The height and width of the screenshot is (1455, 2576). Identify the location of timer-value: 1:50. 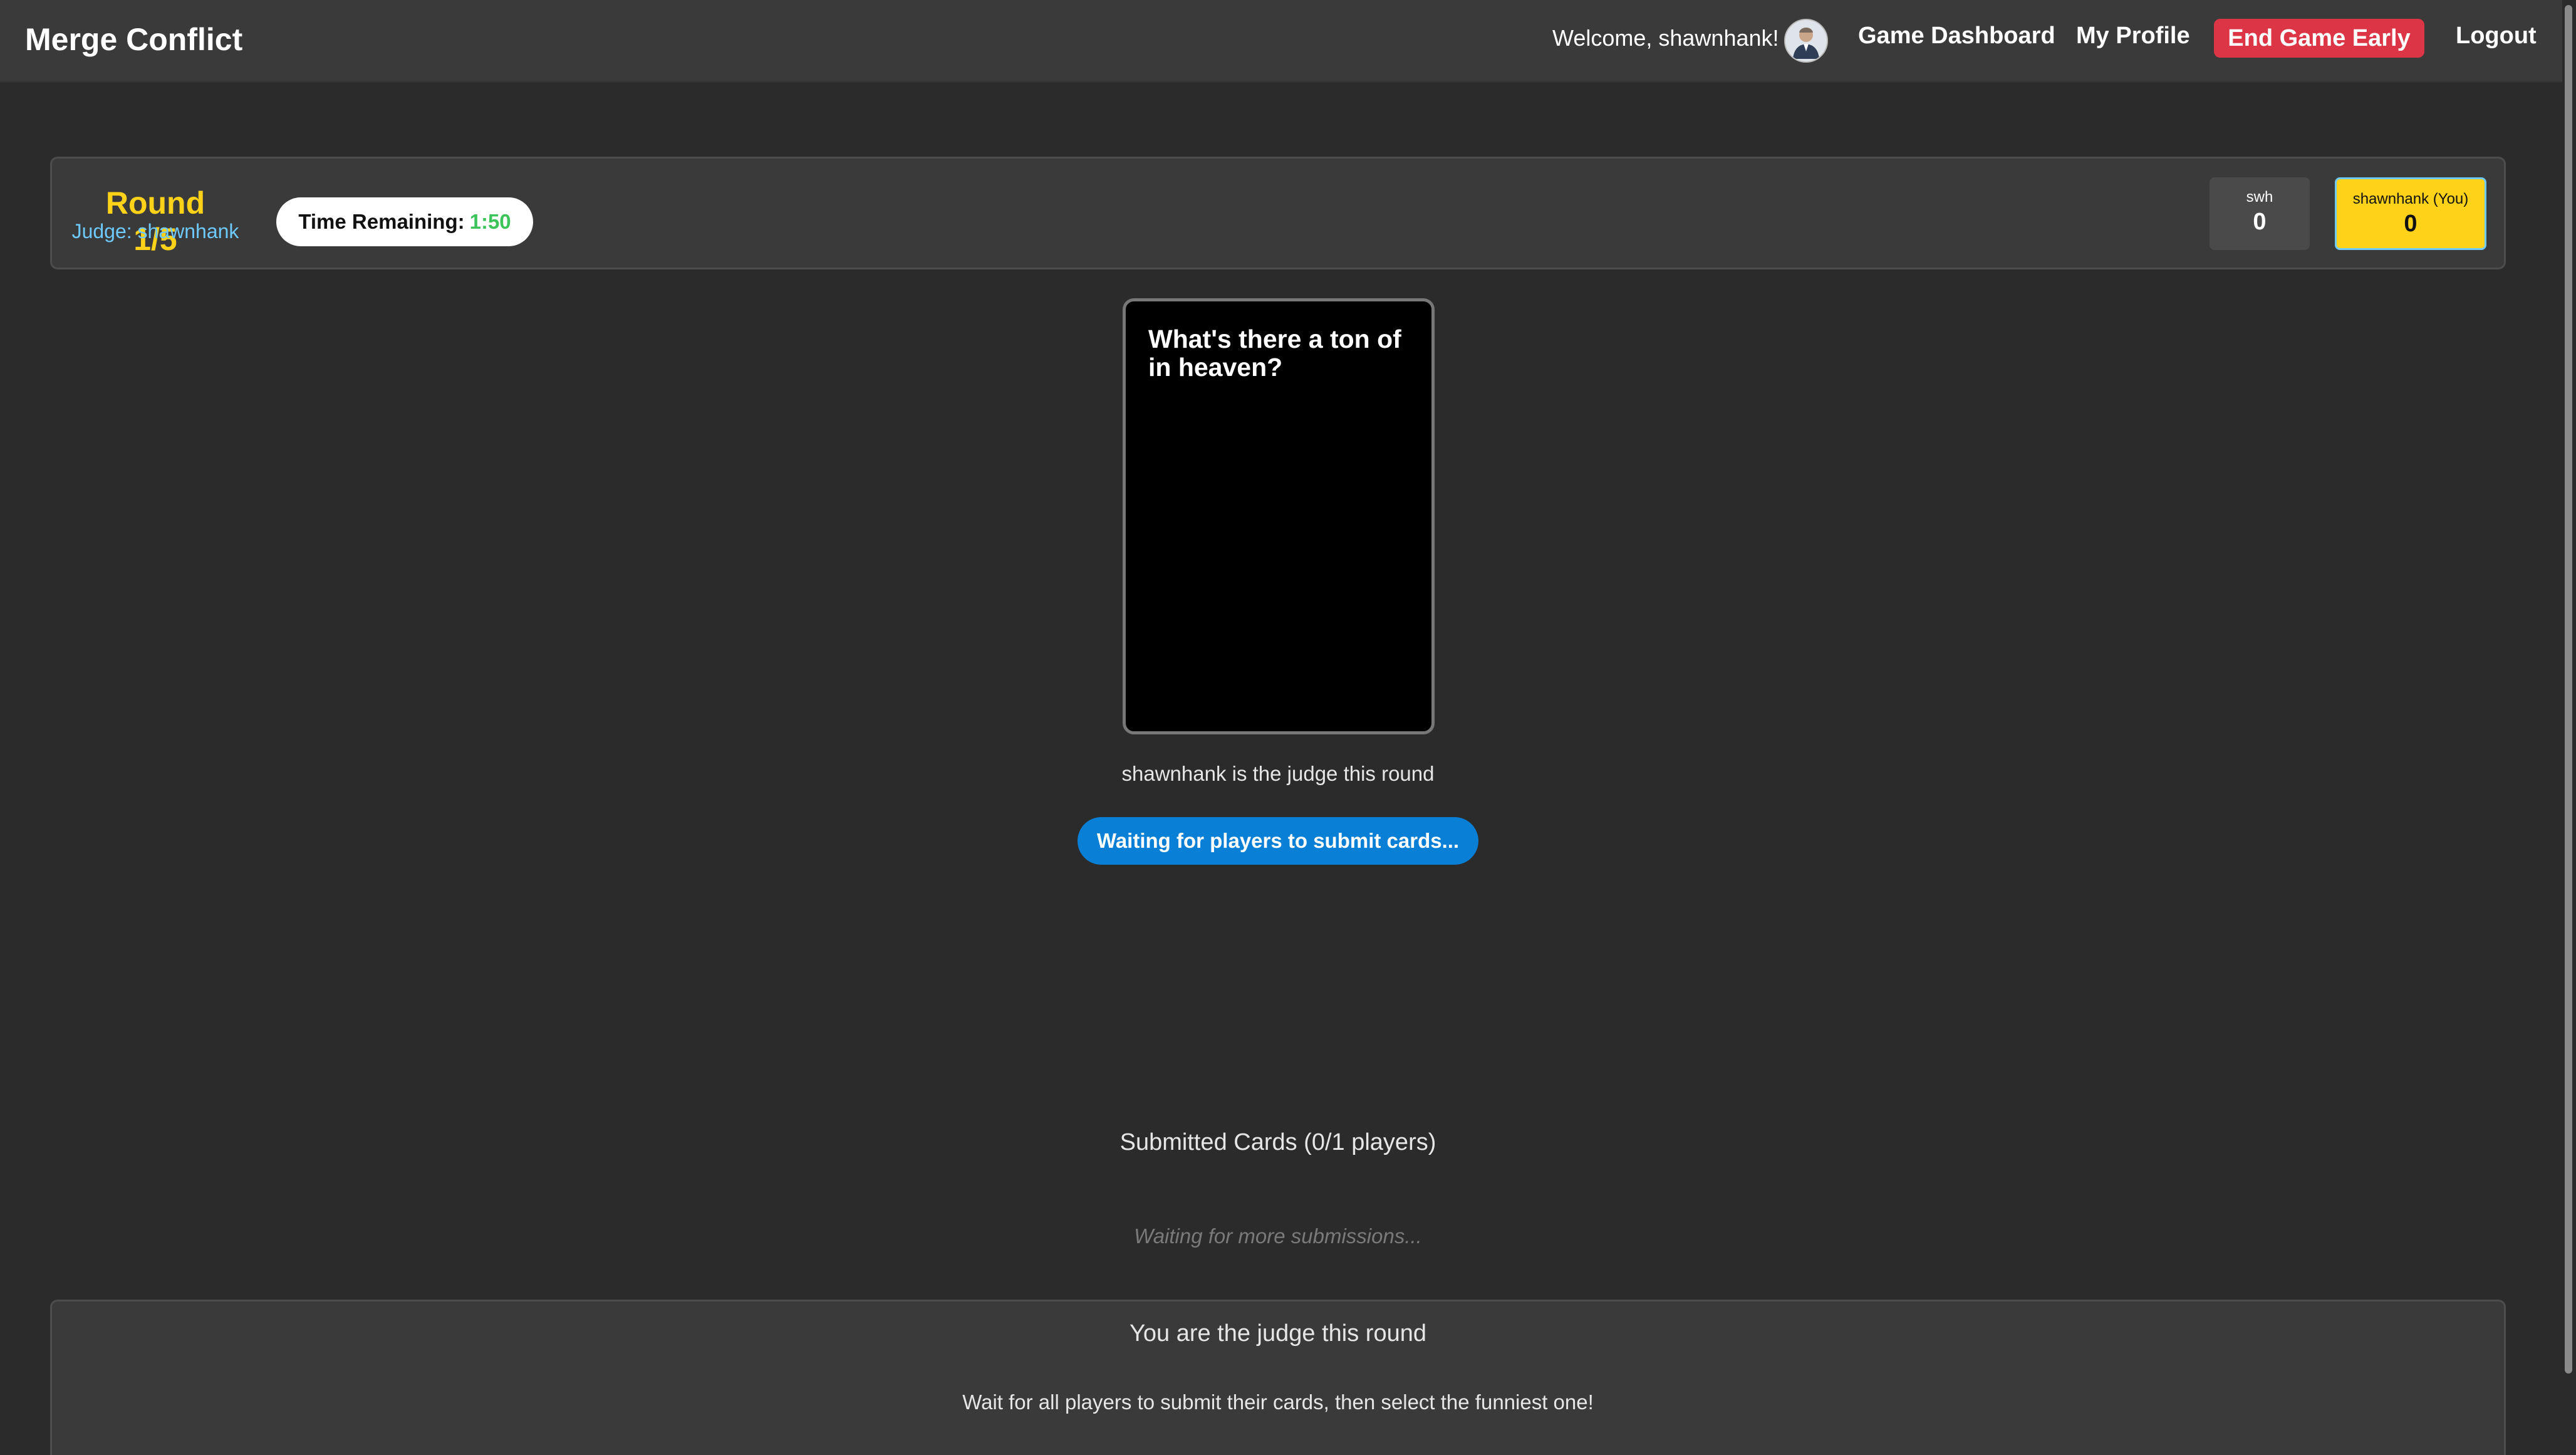
(490, 221).